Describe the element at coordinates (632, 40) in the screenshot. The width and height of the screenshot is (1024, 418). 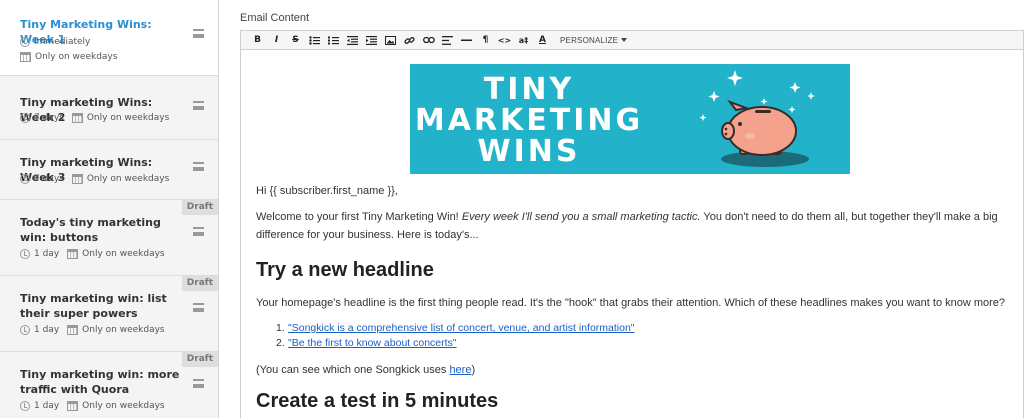
I see `editor-toolbar: B I S ¶ <> a‡ A PERSONALIZE` at that location.